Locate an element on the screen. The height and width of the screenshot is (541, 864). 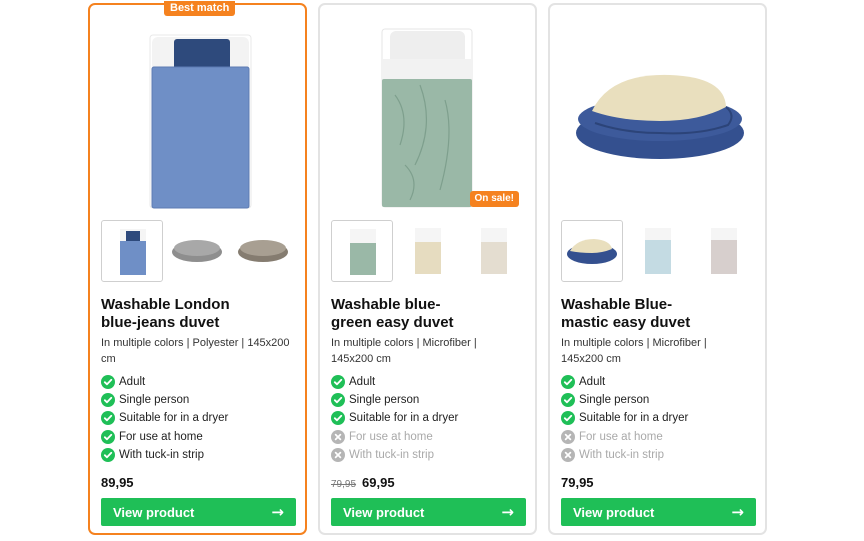
old-price: 79,95 is located at coordinates (344, 484).